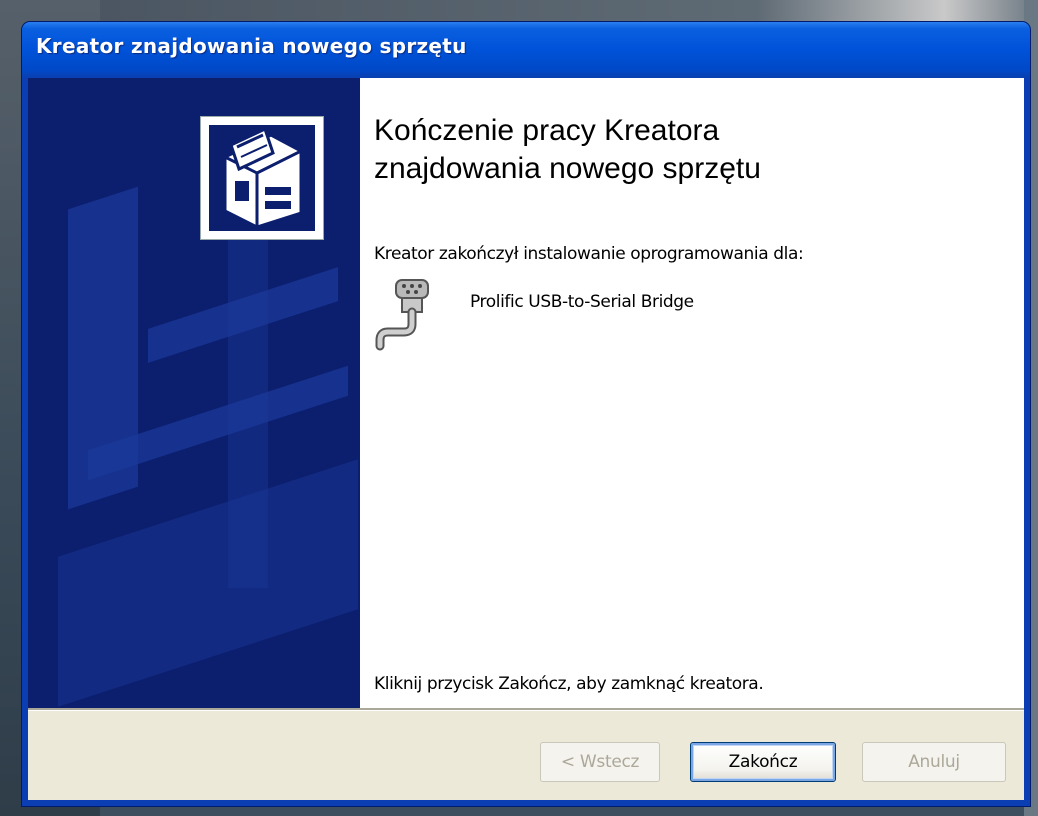  I want to click on finish-button: Zakończ, so click(763, 762).